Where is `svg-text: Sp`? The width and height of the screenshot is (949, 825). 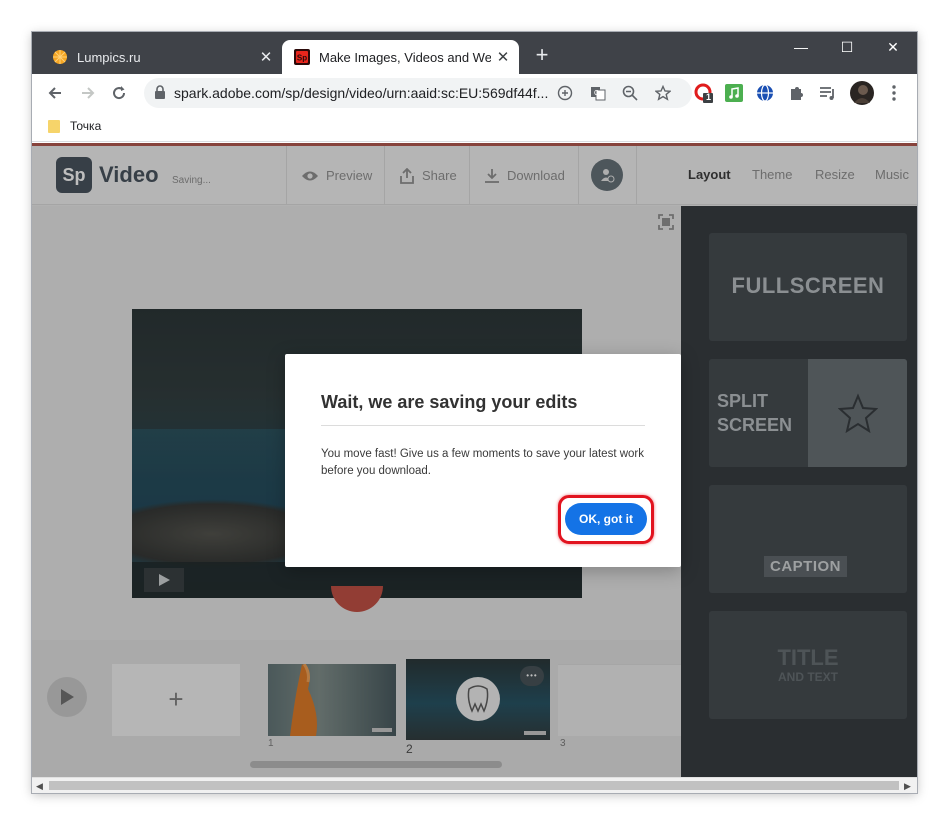
svg-text: Sp is located at coordinates (302, 58).